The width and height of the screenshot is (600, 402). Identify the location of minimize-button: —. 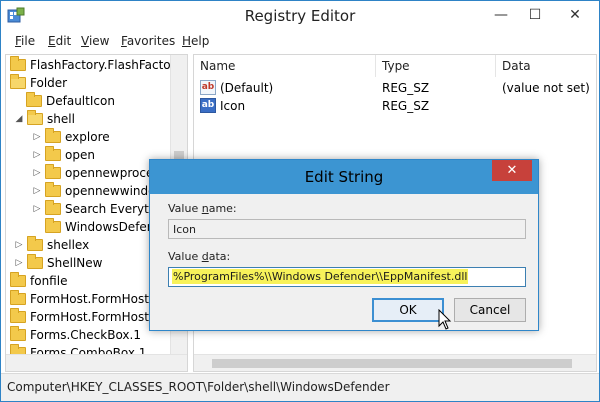
(501, 15).